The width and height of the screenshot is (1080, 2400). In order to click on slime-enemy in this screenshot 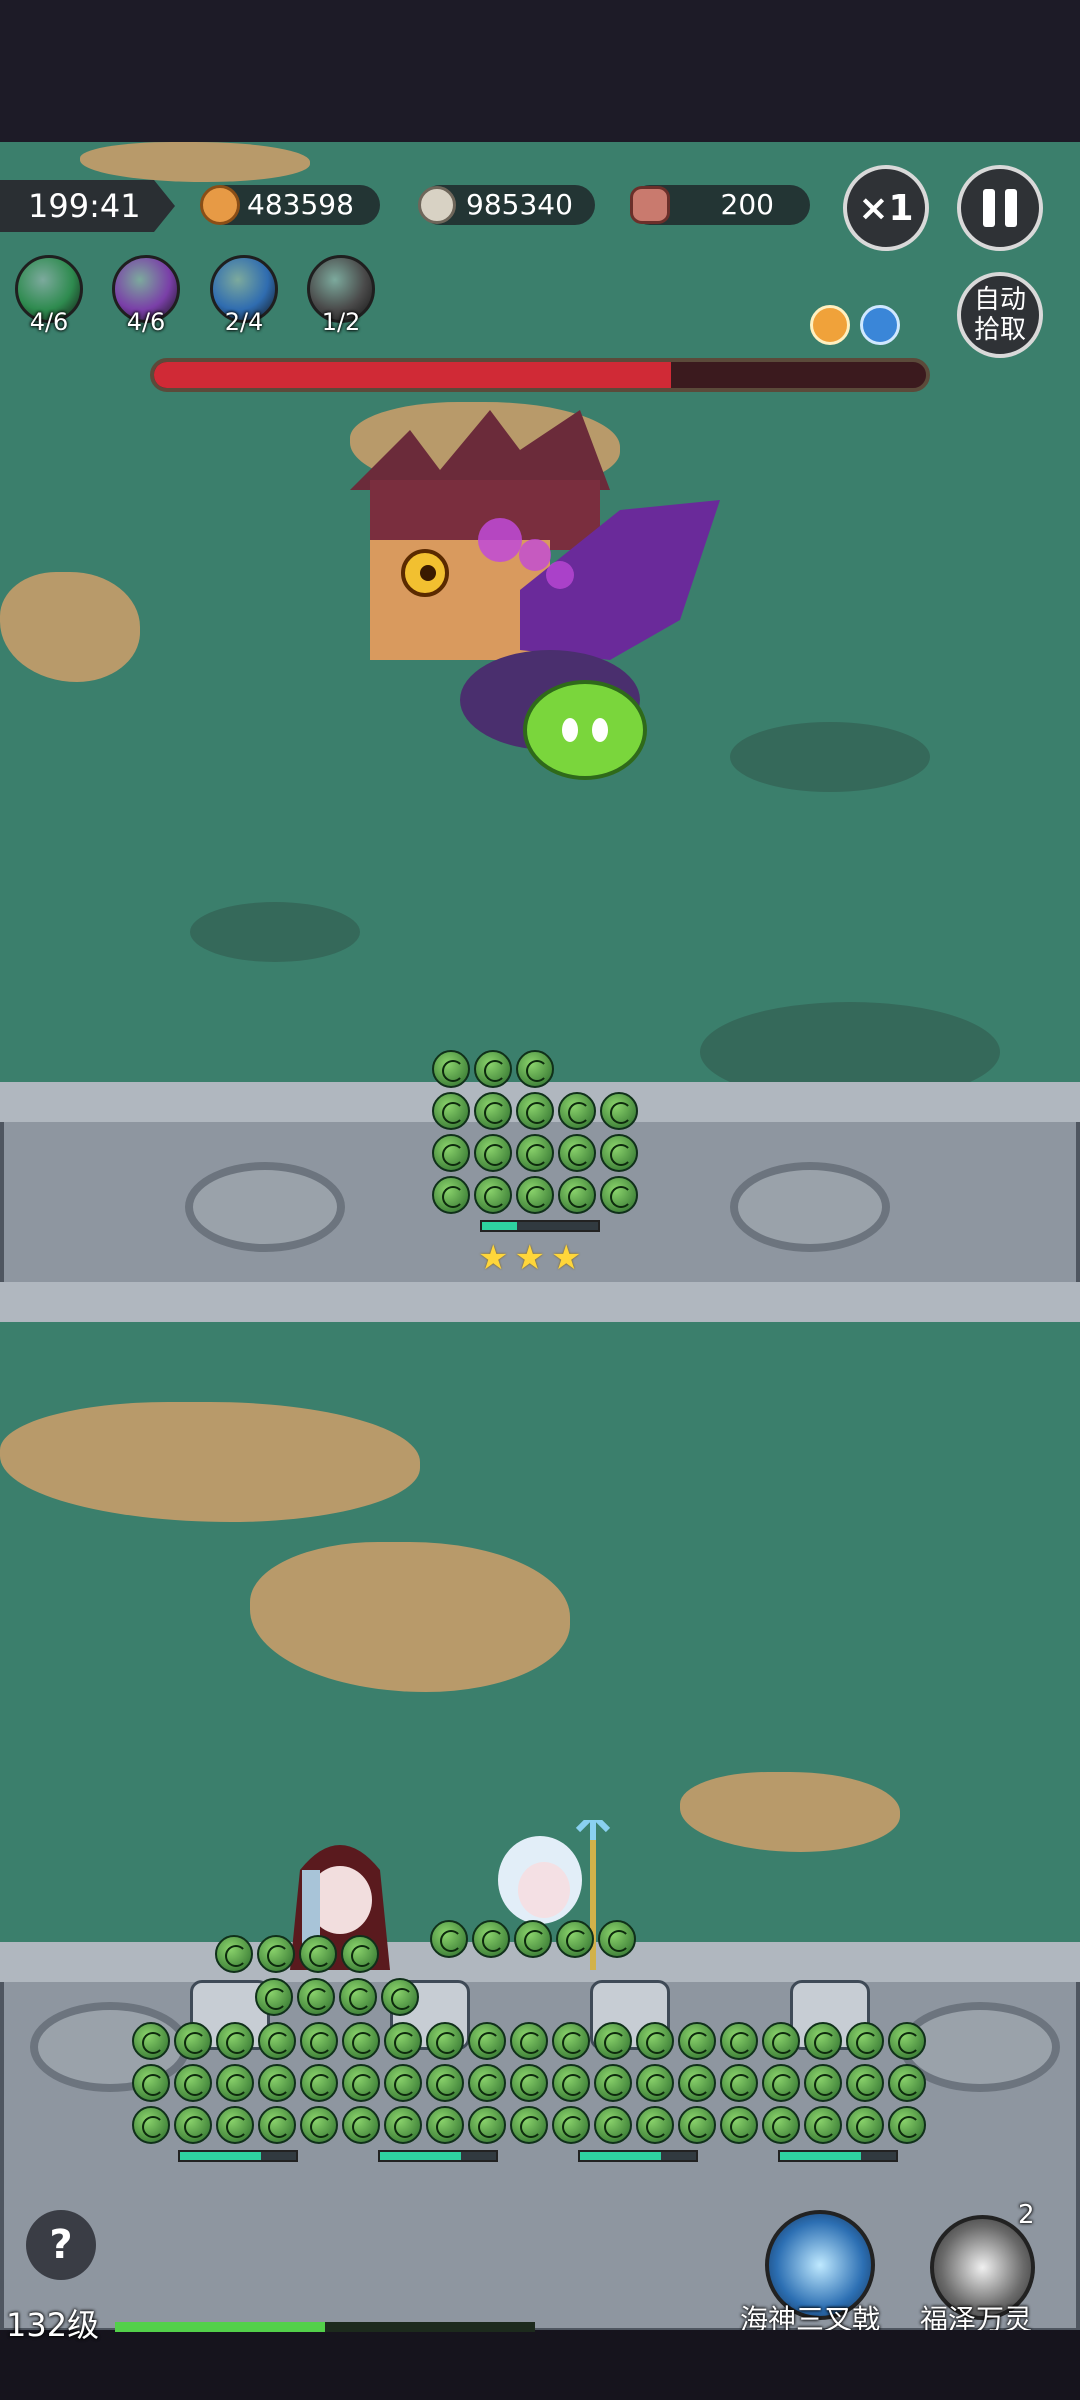, I will do `click(585, 730)`.